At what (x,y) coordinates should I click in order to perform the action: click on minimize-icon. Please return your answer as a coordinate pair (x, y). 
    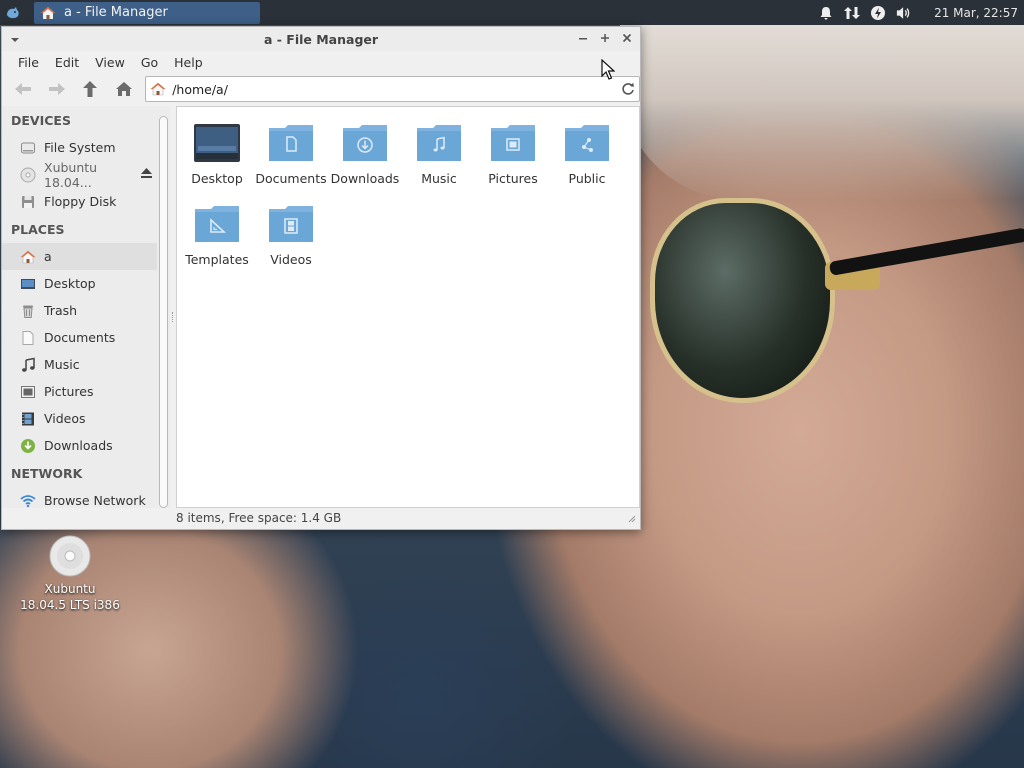
    Looking at the image, I should click on (583, 39).